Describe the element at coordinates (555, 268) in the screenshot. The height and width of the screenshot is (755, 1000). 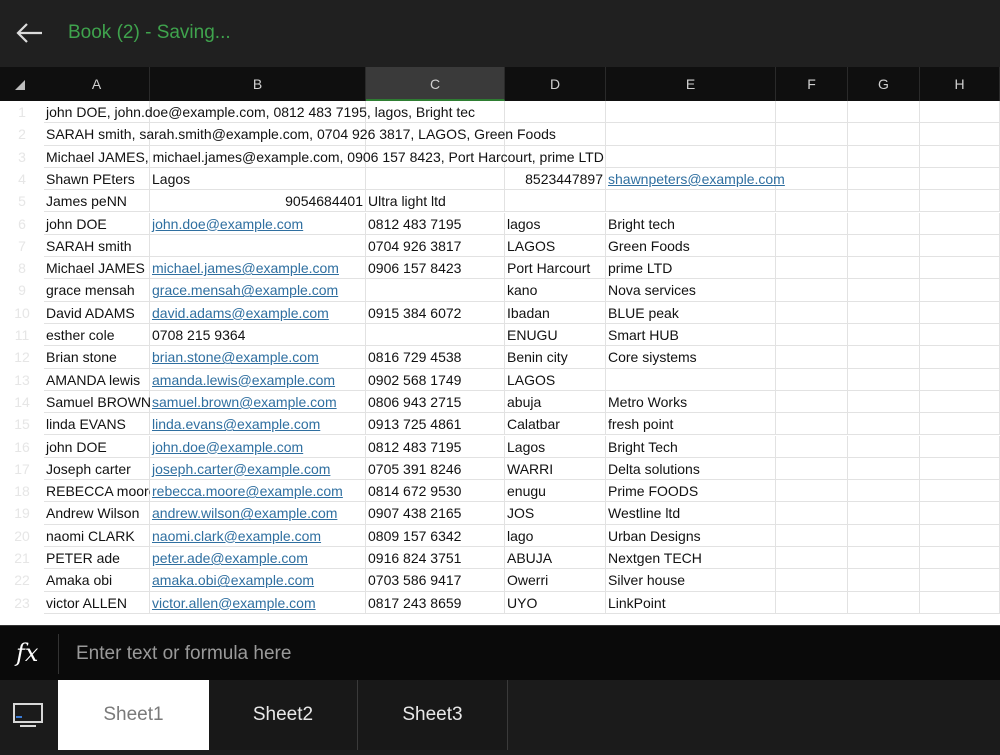
I see `data-cell: Port Harcourt` at that location.